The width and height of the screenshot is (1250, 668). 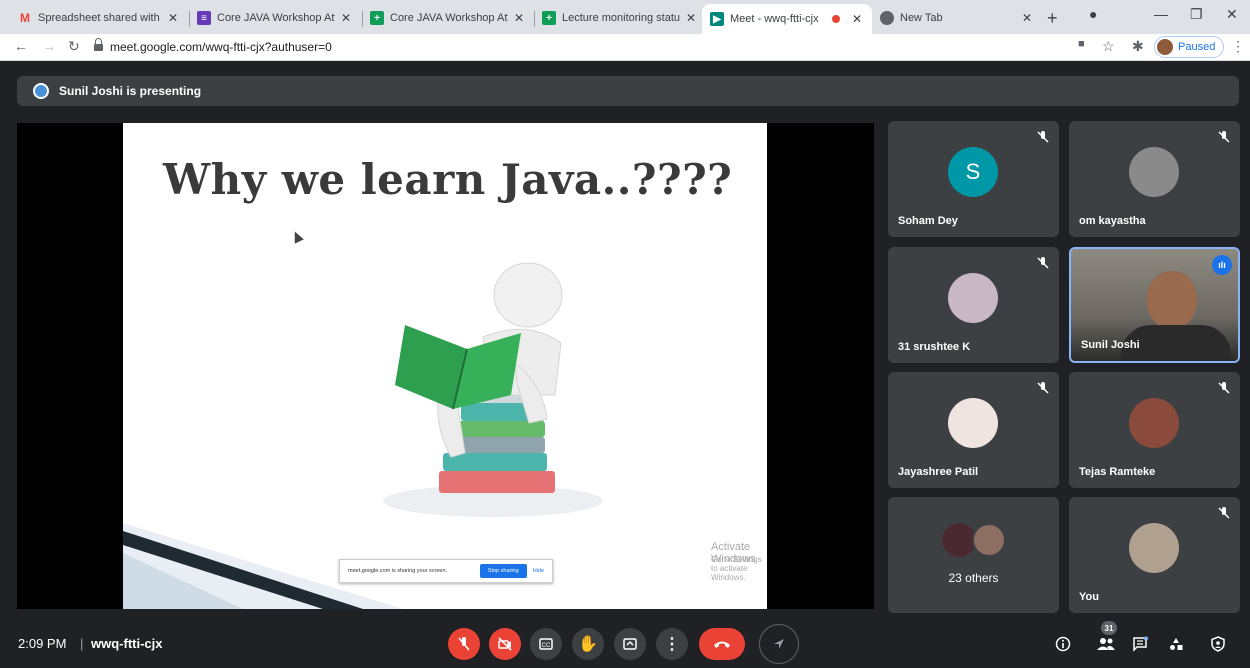 I want to click on activities-button, so click(x=1176, y=644).